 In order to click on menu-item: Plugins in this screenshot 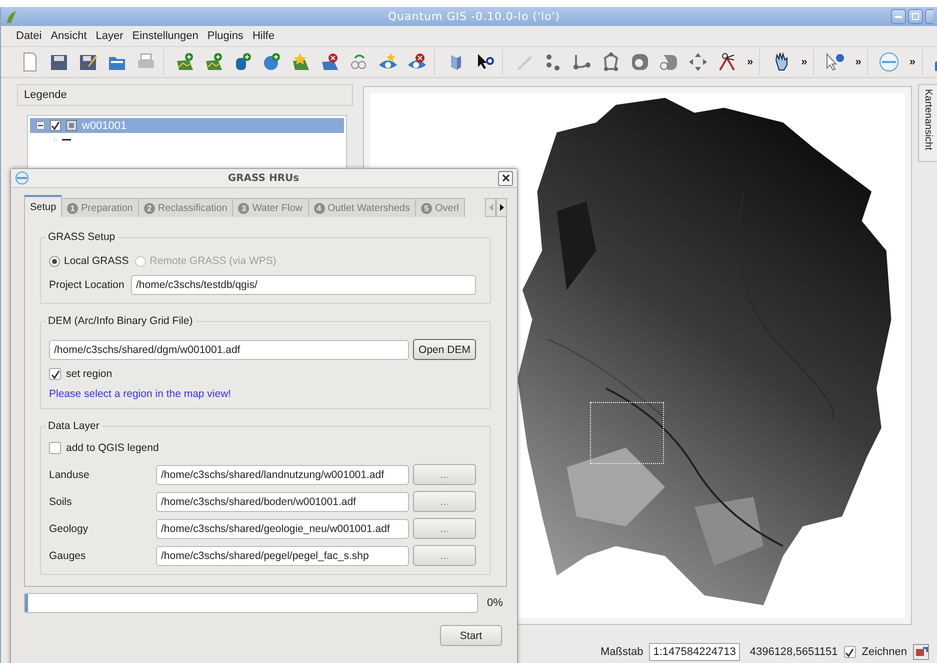, I will do `click(225, 36)`.